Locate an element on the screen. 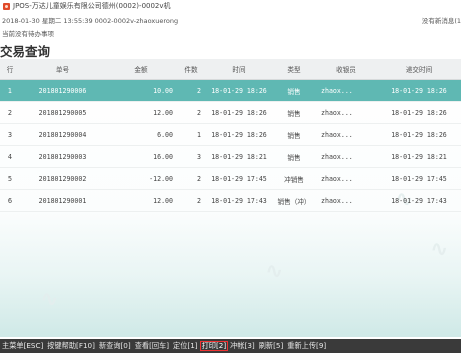 The width and height of the screenshot is (461, 353). order-no-cell: 201801290006 is located at coordinates (62, 90).